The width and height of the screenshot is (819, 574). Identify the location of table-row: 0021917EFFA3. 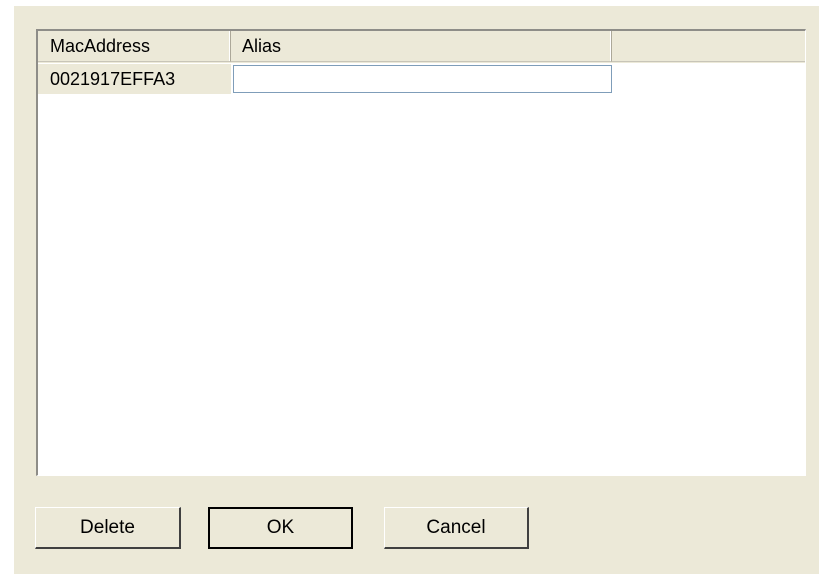
(325, 79).